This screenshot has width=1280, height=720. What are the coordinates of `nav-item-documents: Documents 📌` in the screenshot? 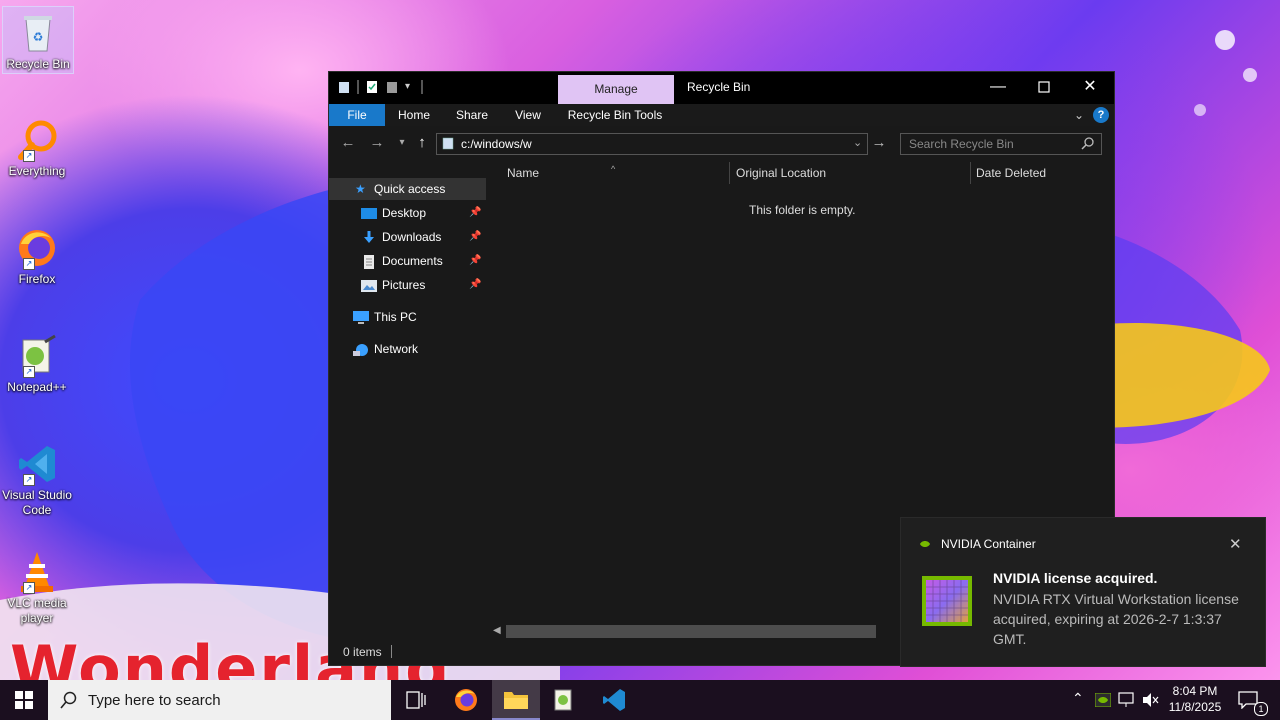 It's located at (407, 261).